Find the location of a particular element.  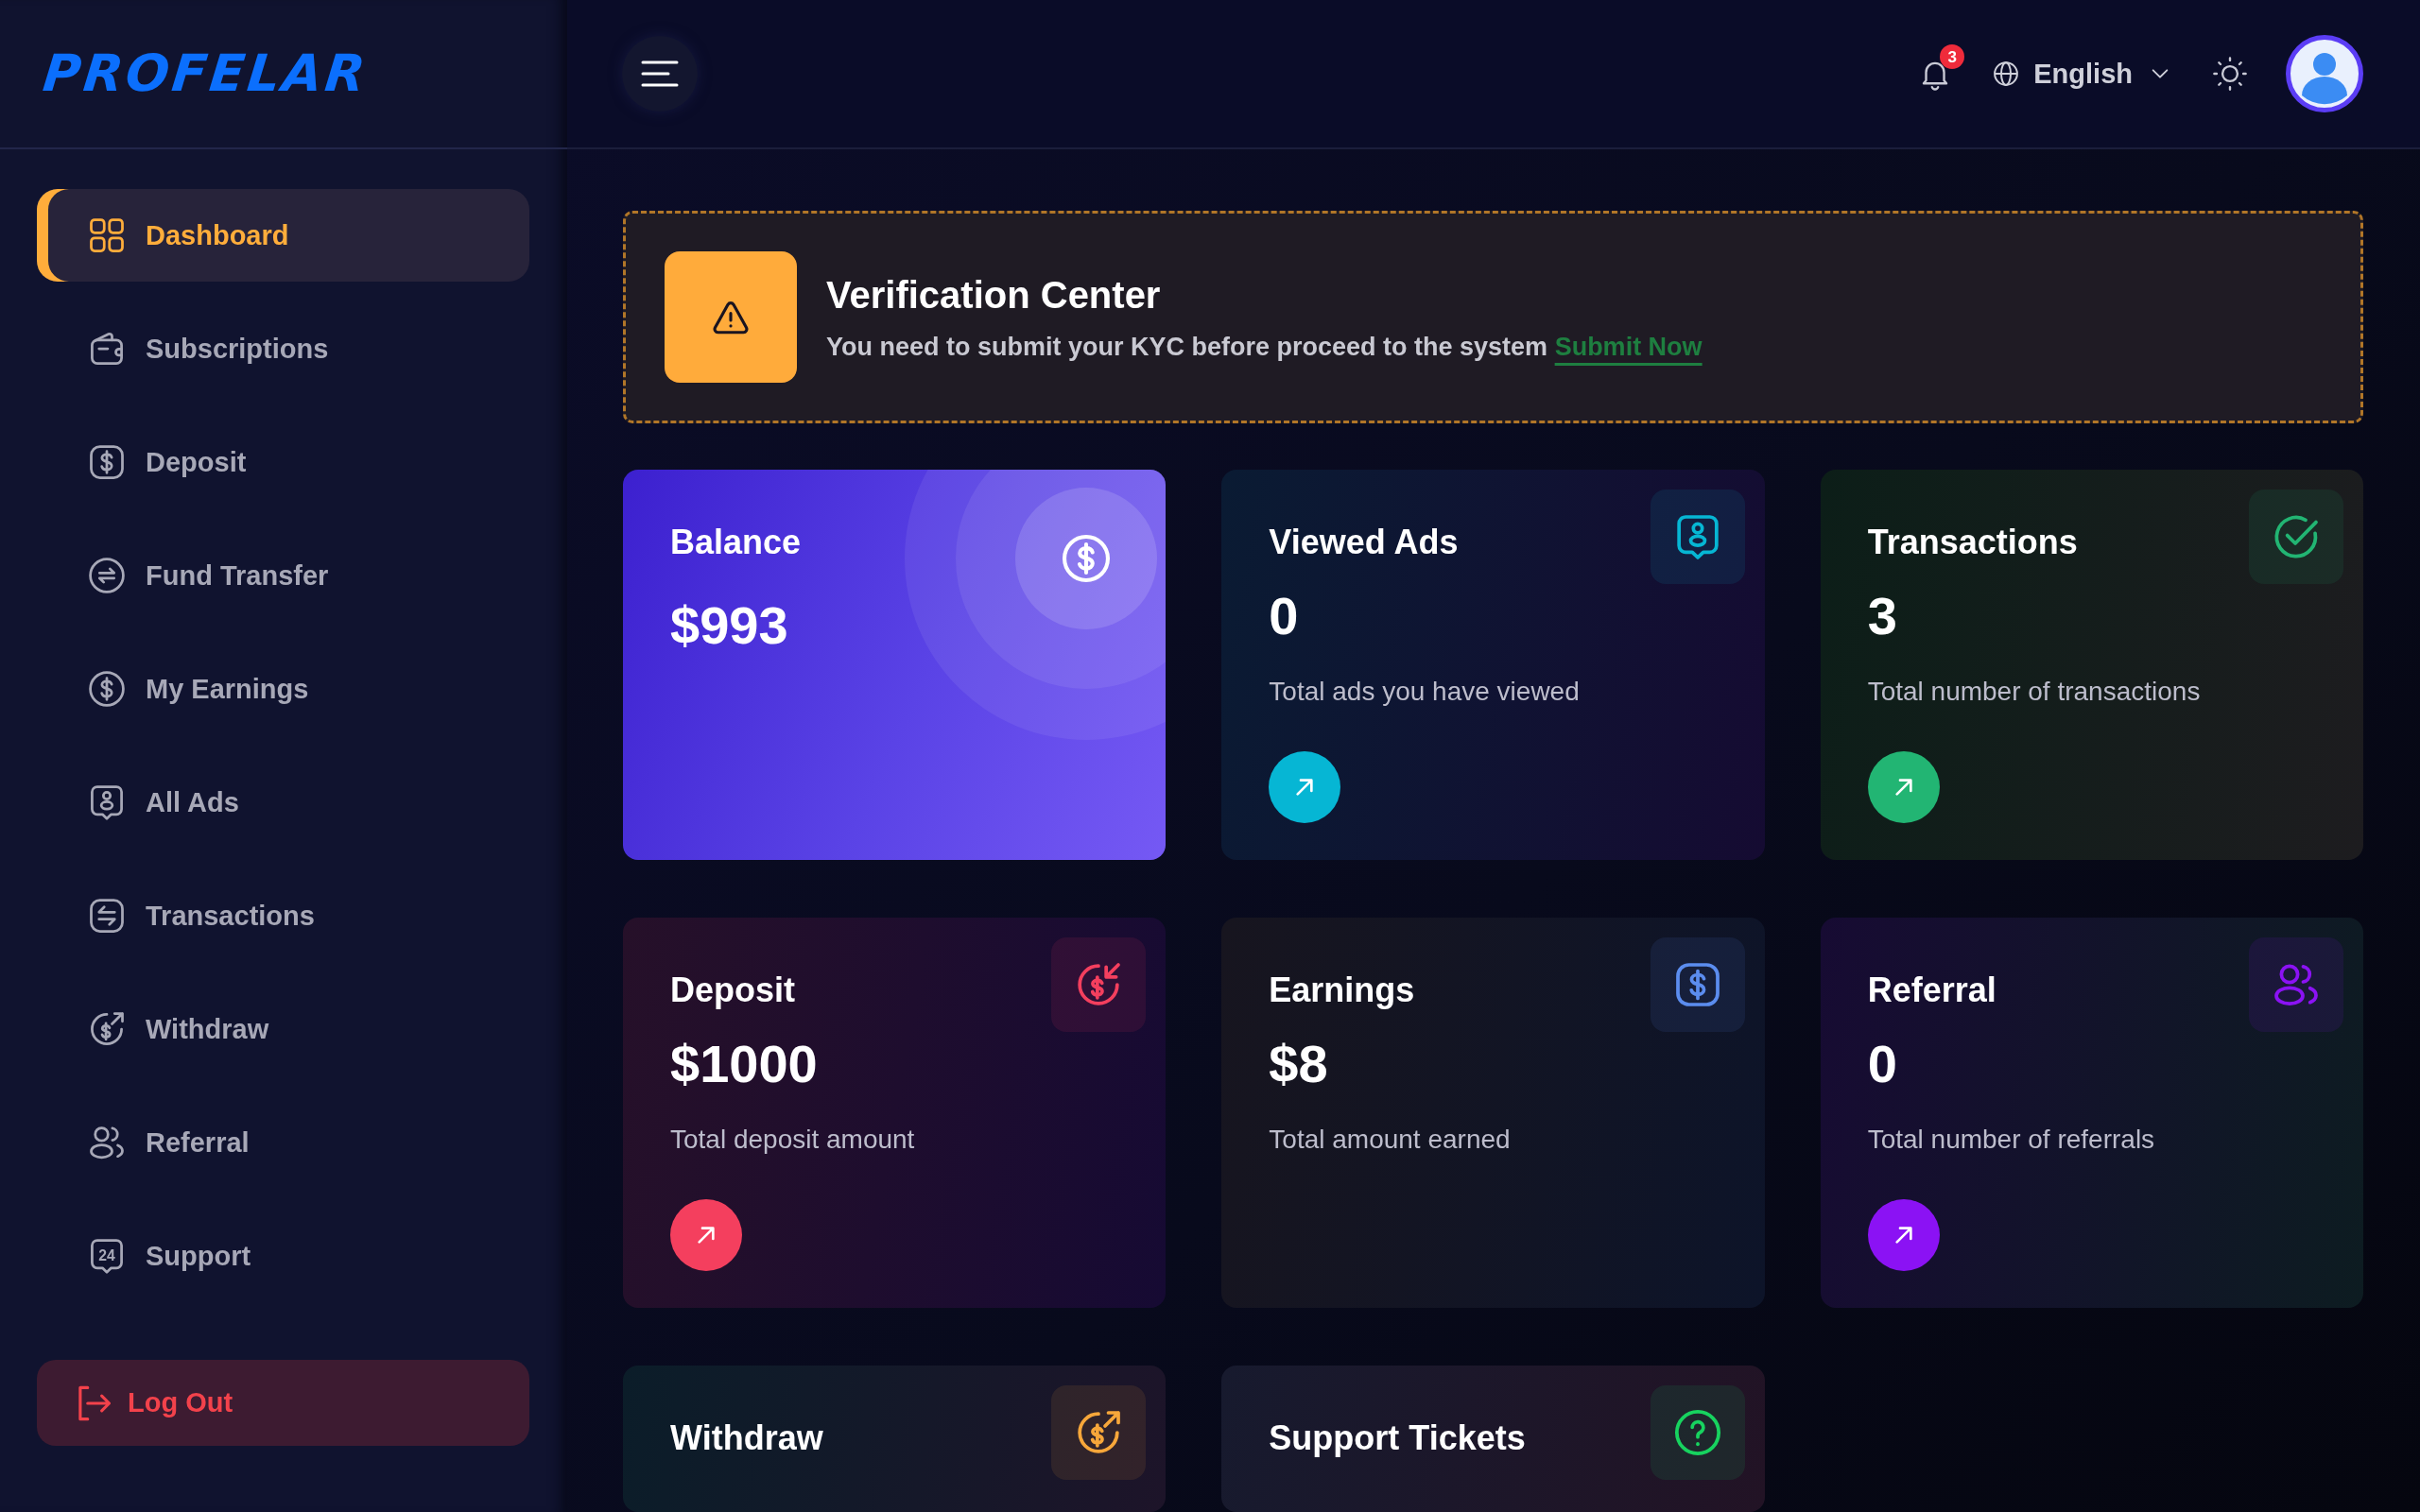

card-title: Deposit is located at coordinates (732, 990).